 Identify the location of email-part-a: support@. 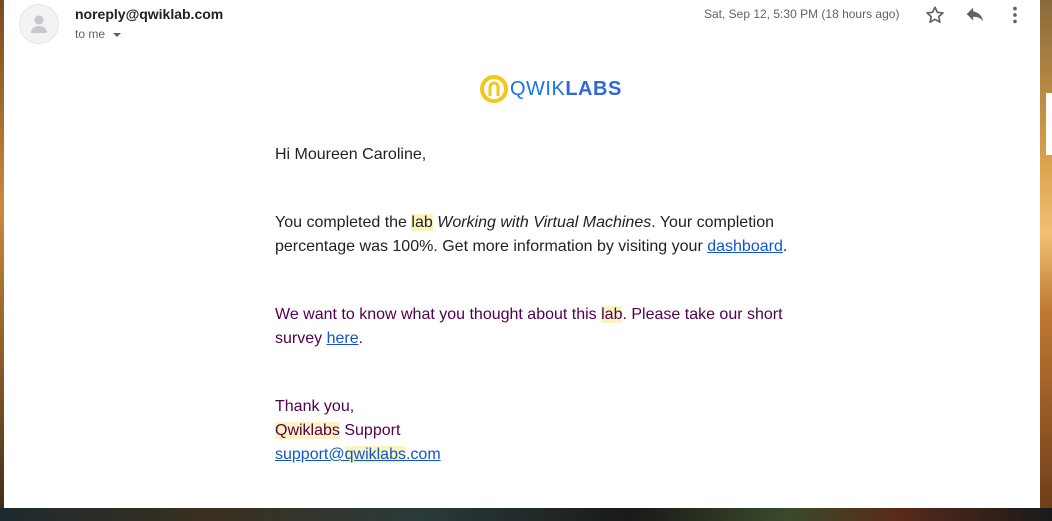
(310, 454).